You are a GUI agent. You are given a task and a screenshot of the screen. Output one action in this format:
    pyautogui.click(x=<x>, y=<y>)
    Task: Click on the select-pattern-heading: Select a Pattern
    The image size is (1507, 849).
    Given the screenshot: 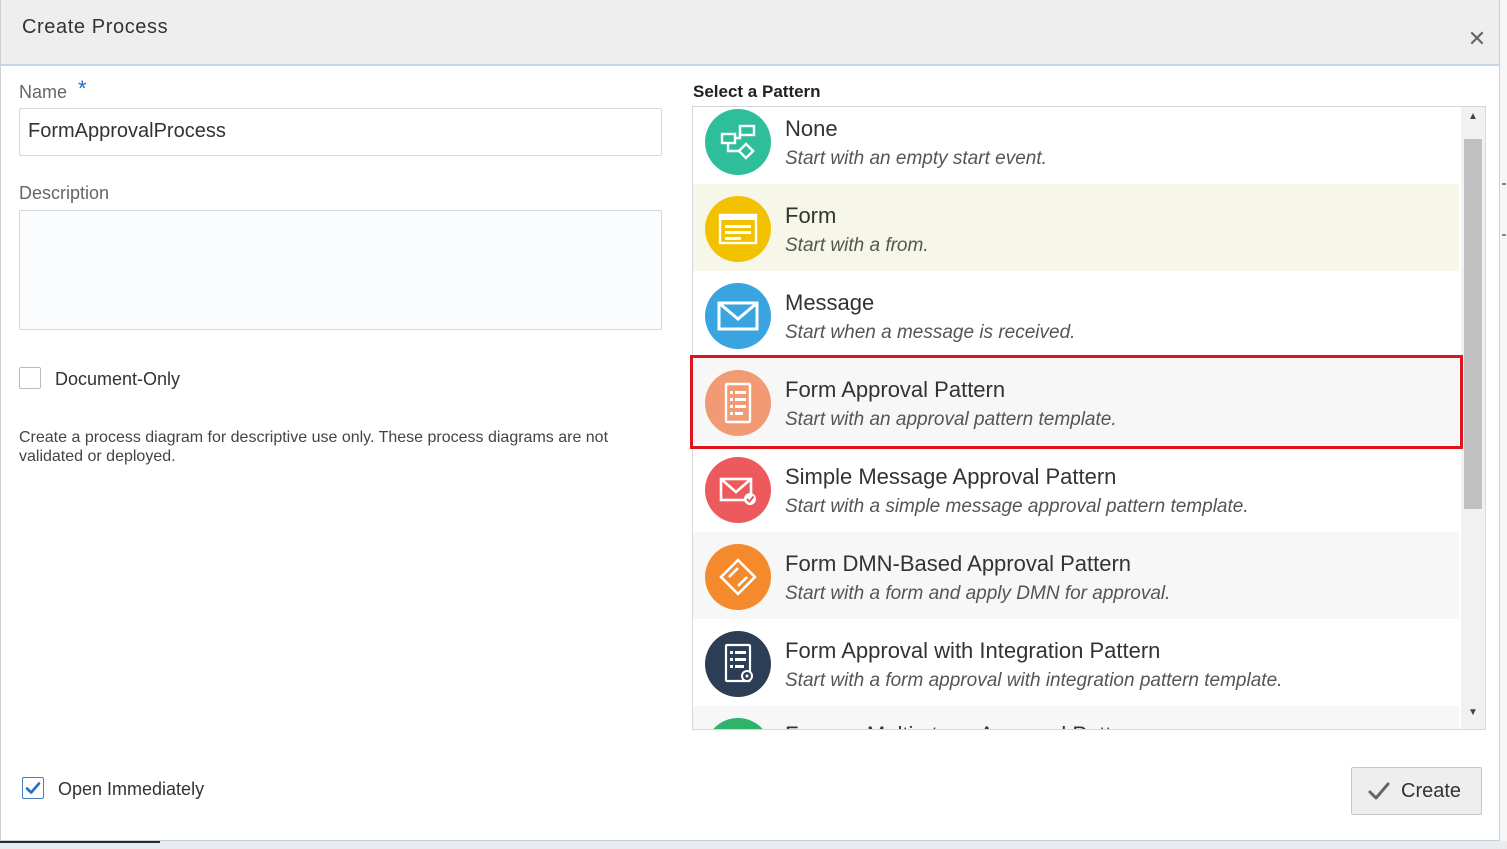 What is the action you would take?
    pyautogui.click(x=757, y=91)
    